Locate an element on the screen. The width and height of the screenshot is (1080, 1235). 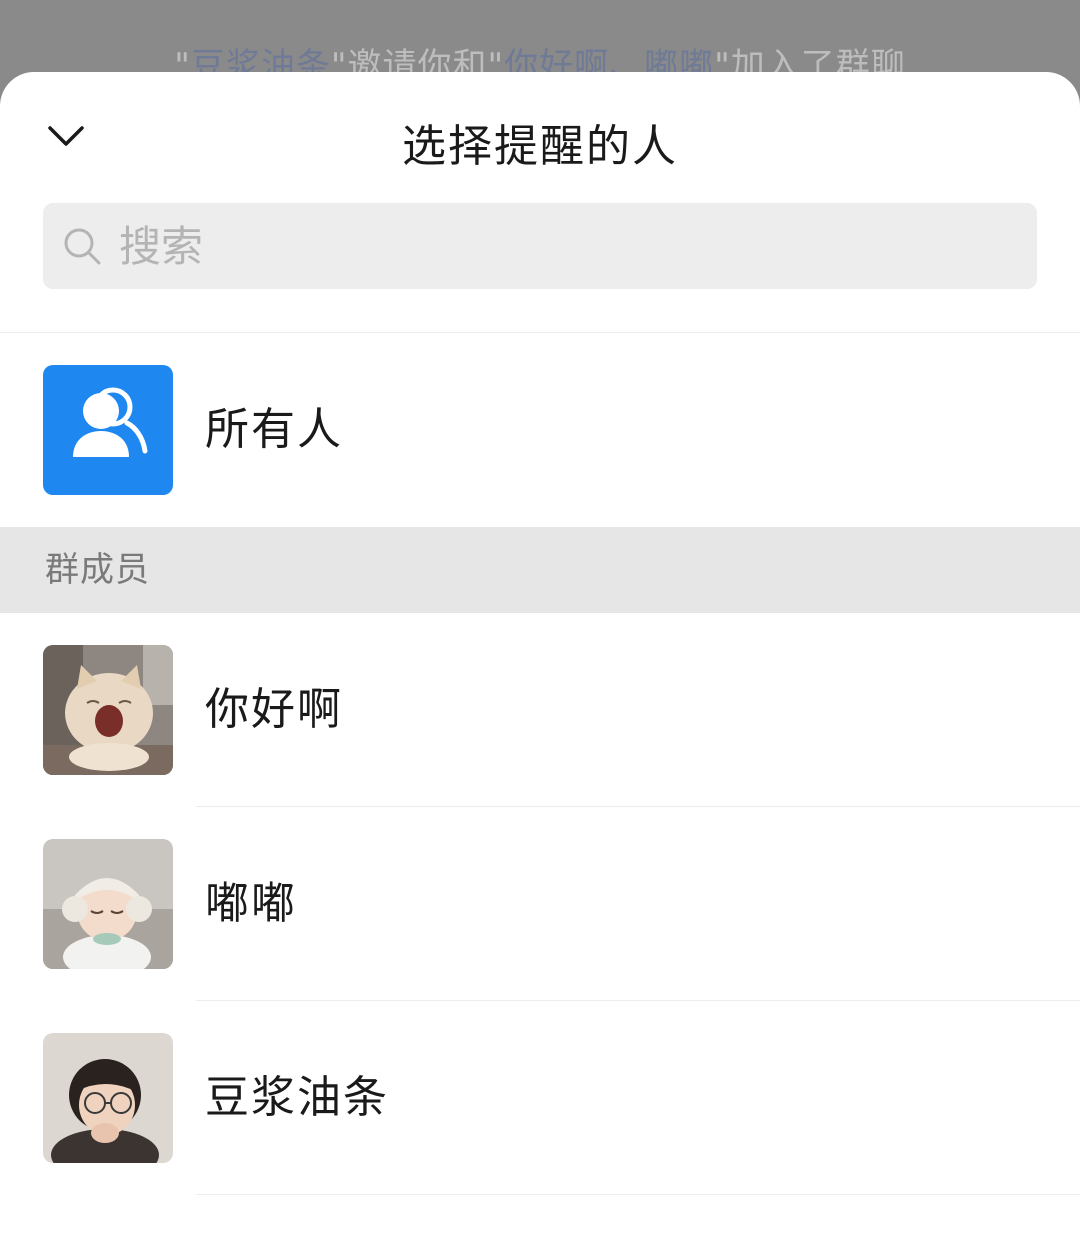
child-earmuffs-photo is located at coordinates (108, 904).